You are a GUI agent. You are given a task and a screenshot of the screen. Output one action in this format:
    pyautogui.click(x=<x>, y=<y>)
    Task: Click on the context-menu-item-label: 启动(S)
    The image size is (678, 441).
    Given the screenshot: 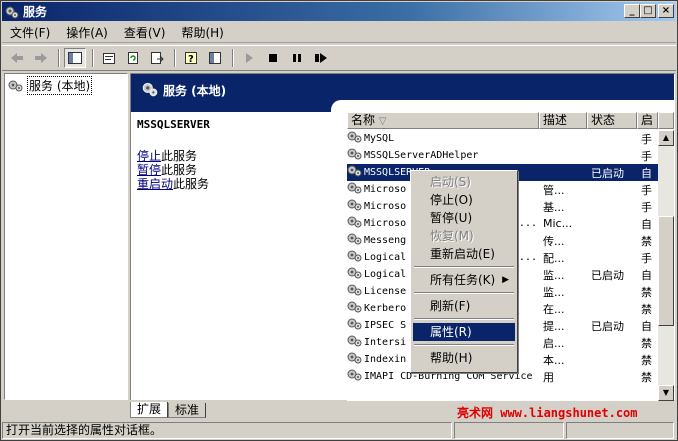 What is the action you would take?
    pyautogui.click(x=450, y=182)
    